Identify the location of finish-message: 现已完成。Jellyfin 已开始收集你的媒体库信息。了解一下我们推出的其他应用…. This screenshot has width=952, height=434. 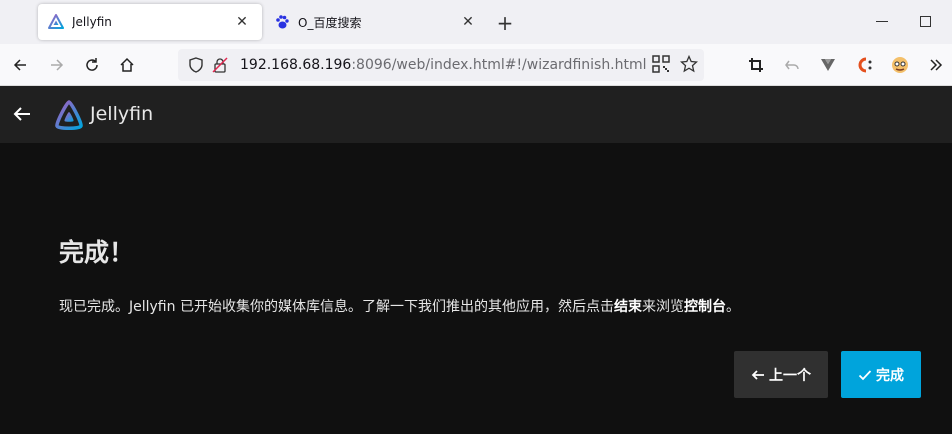
(399, 306).